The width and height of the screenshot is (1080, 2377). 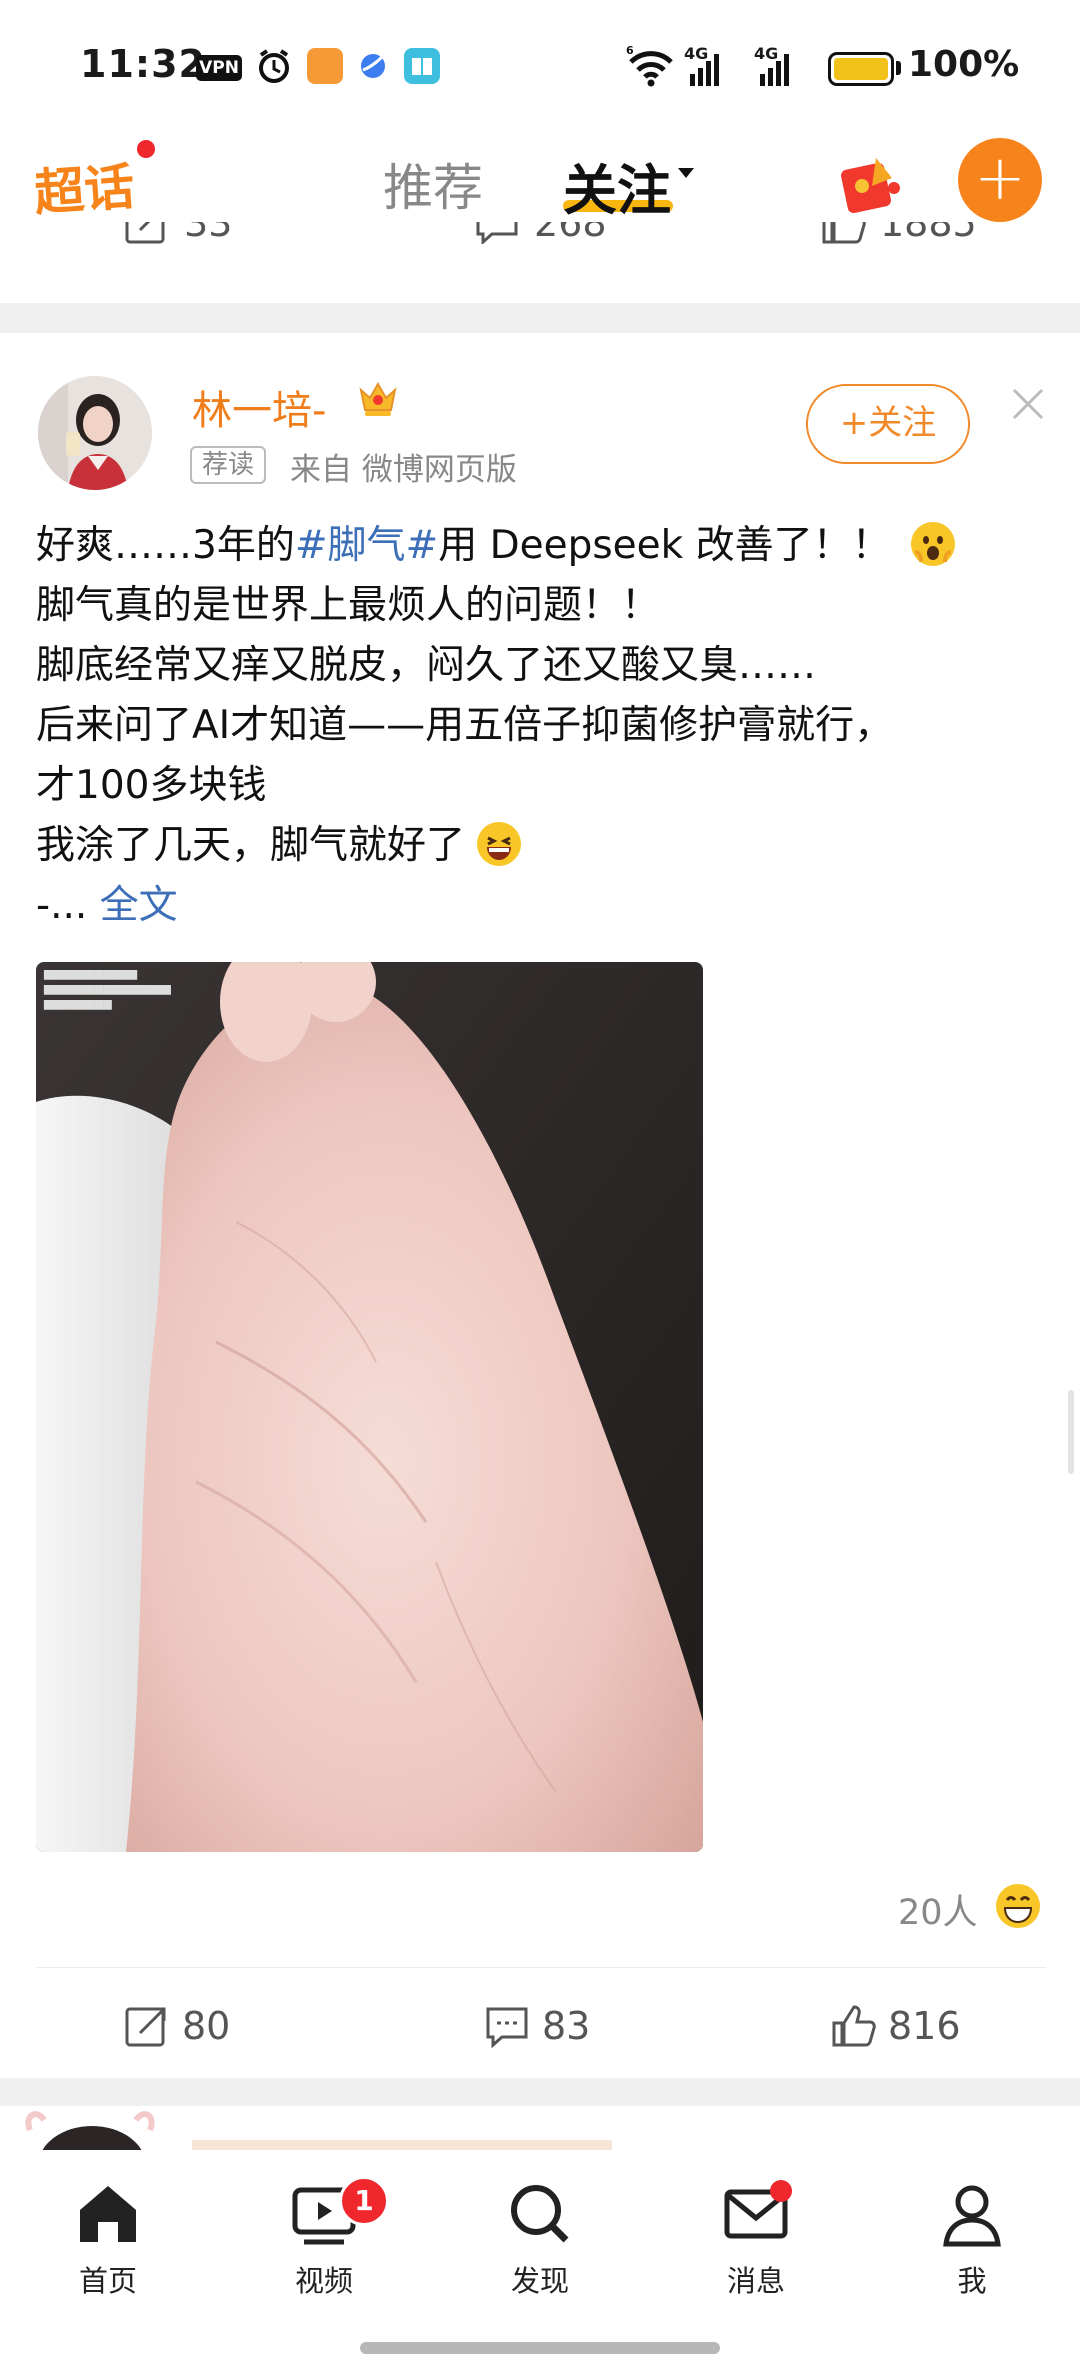 What do you see at coordinates (570, 233) in the screenshot?
I see `prev-comment-count: 268` at bounding box center [570, 233].